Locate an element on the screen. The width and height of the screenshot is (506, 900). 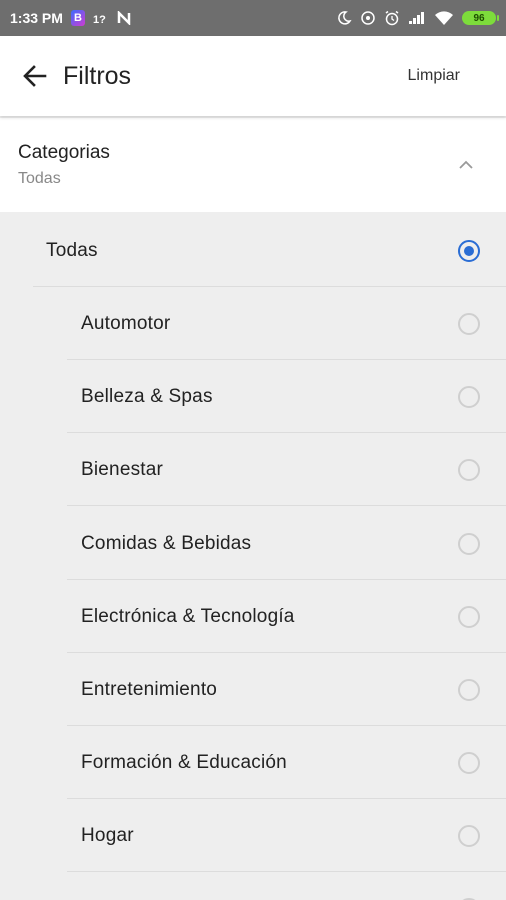
chevron-up-icon is located at coordinates (466, 165).